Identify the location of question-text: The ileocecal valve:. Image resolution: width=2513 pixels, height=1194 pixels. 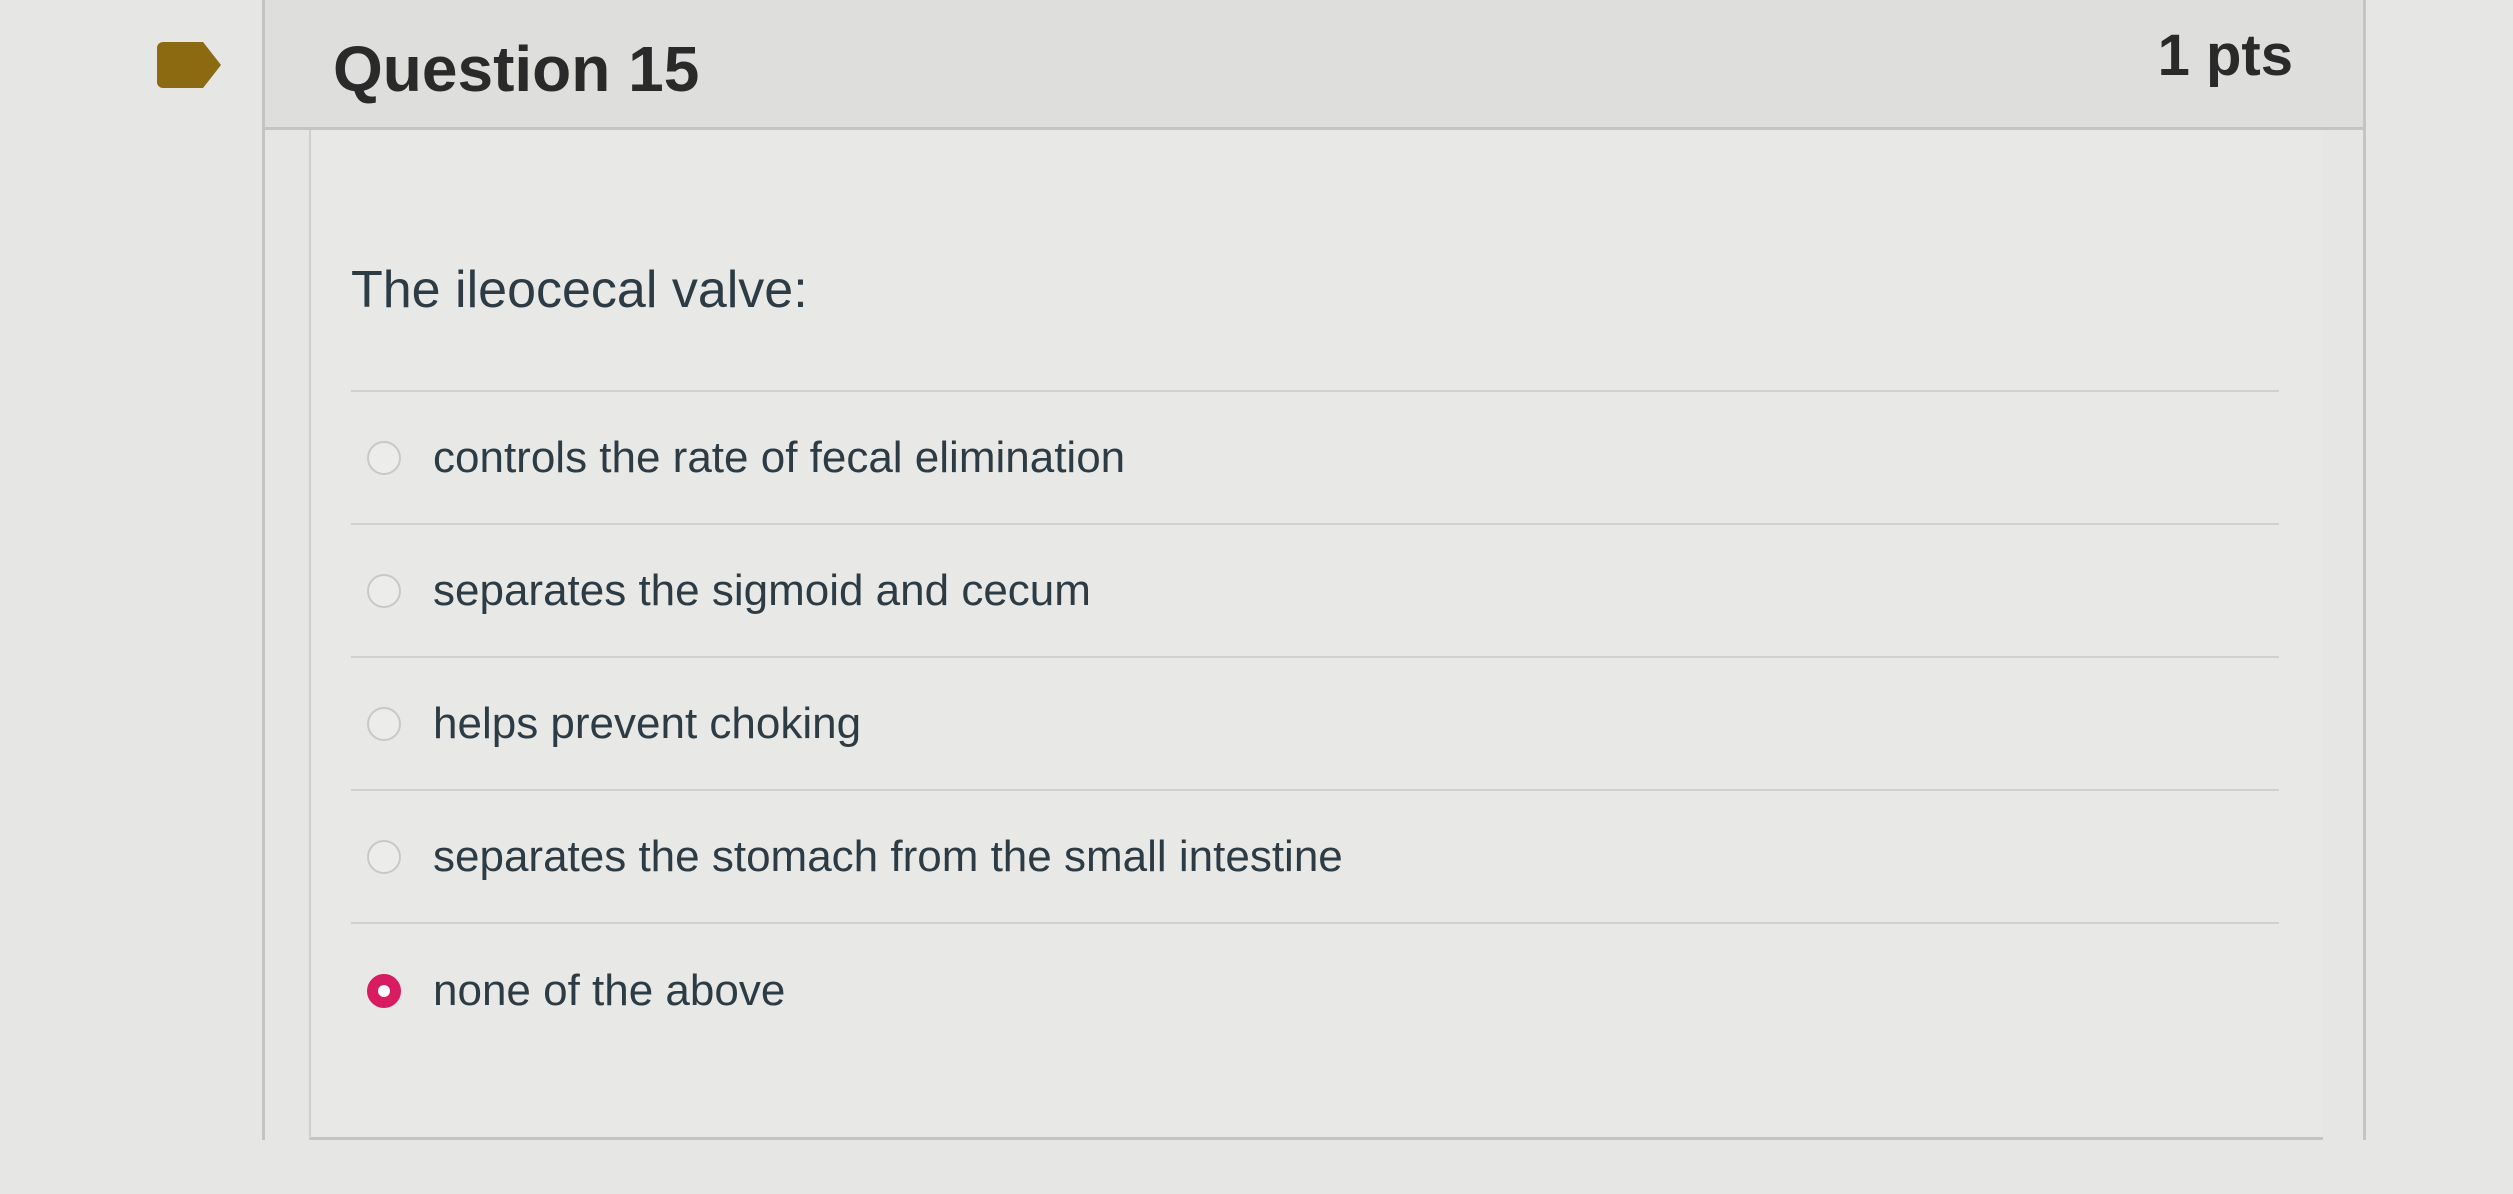
(579, 290).